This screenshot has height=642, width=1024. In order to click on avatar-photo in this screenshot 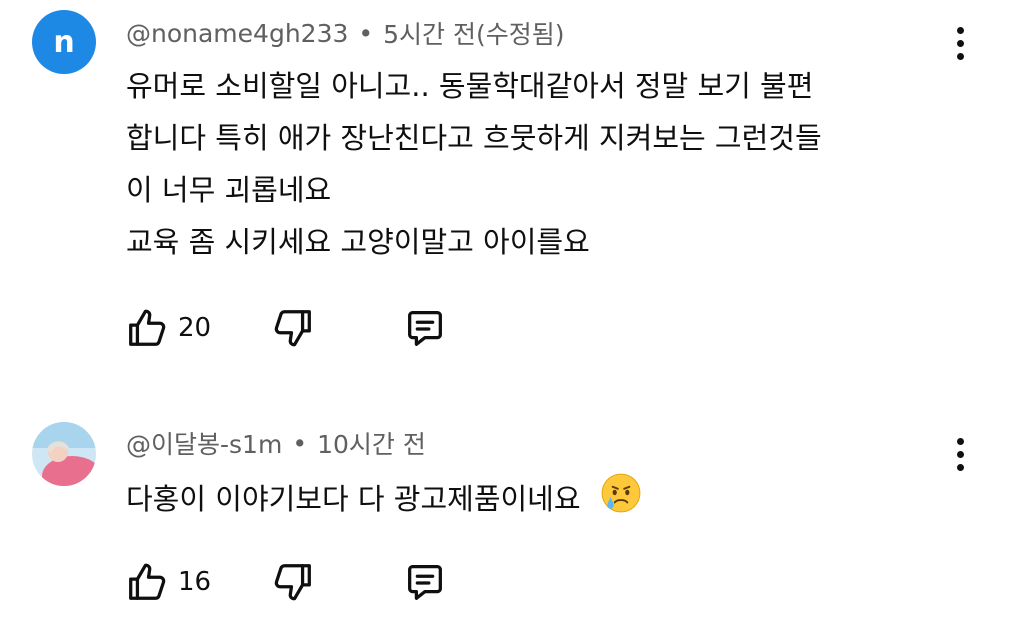, I will do `click(64, 454)`.